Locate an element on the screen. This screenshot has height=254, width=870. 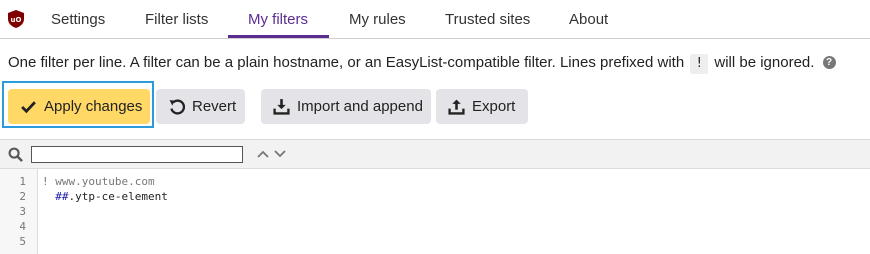
description-after: will be ignored. is located at coordinates (764, 62).